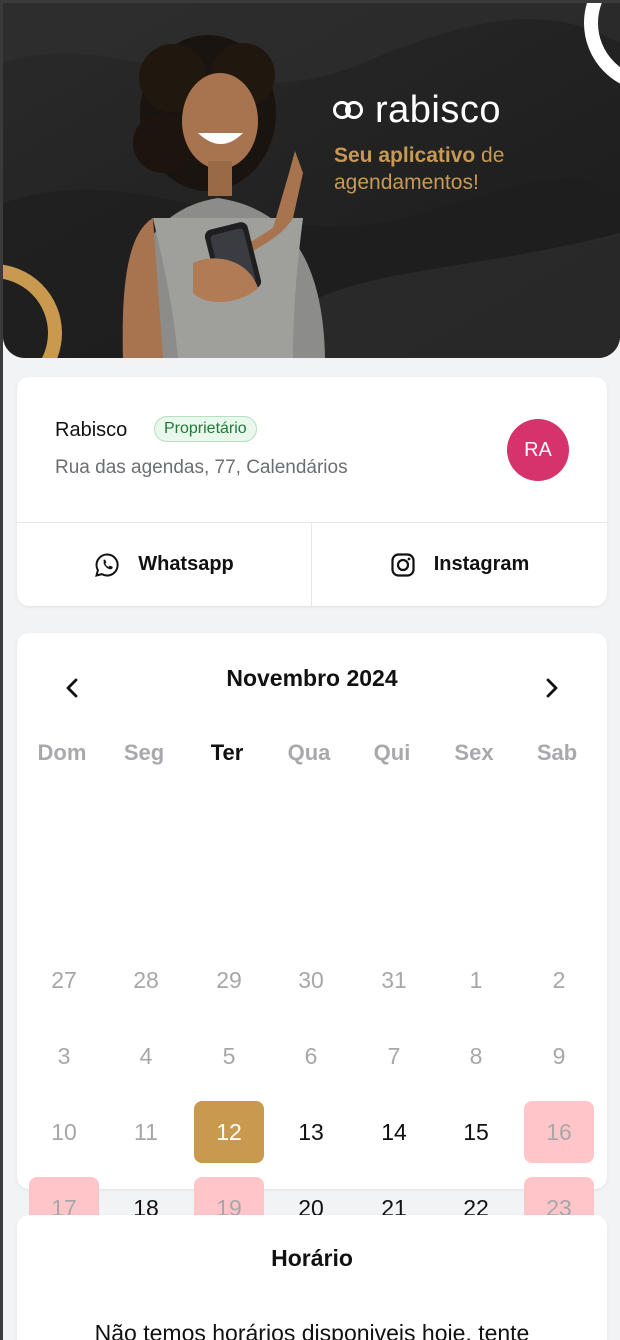  Describe the element at coordinates (311, 979) in the screenshot. I see `calendar-day: 30` at that location.